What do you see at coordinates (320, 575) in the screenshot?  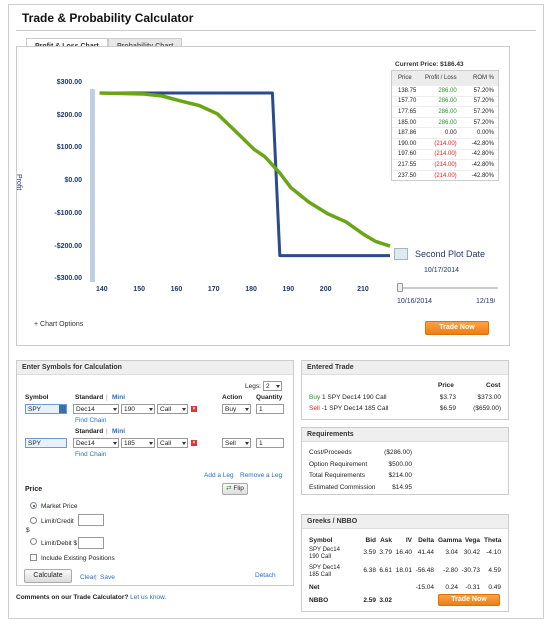 I see `greeks-symbol-line2: 185 Call` at bounding box center [320, 575].